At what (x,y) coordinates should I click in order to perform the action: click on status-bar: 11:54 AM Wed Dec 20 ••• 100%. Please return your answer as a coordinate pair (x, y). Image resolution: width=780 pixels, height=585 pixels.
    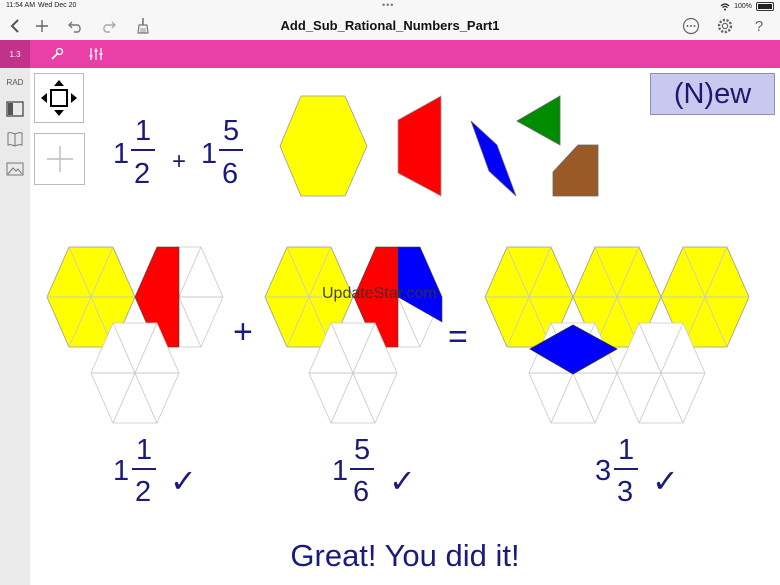
    Looking at the image, I should click on (390, 6).